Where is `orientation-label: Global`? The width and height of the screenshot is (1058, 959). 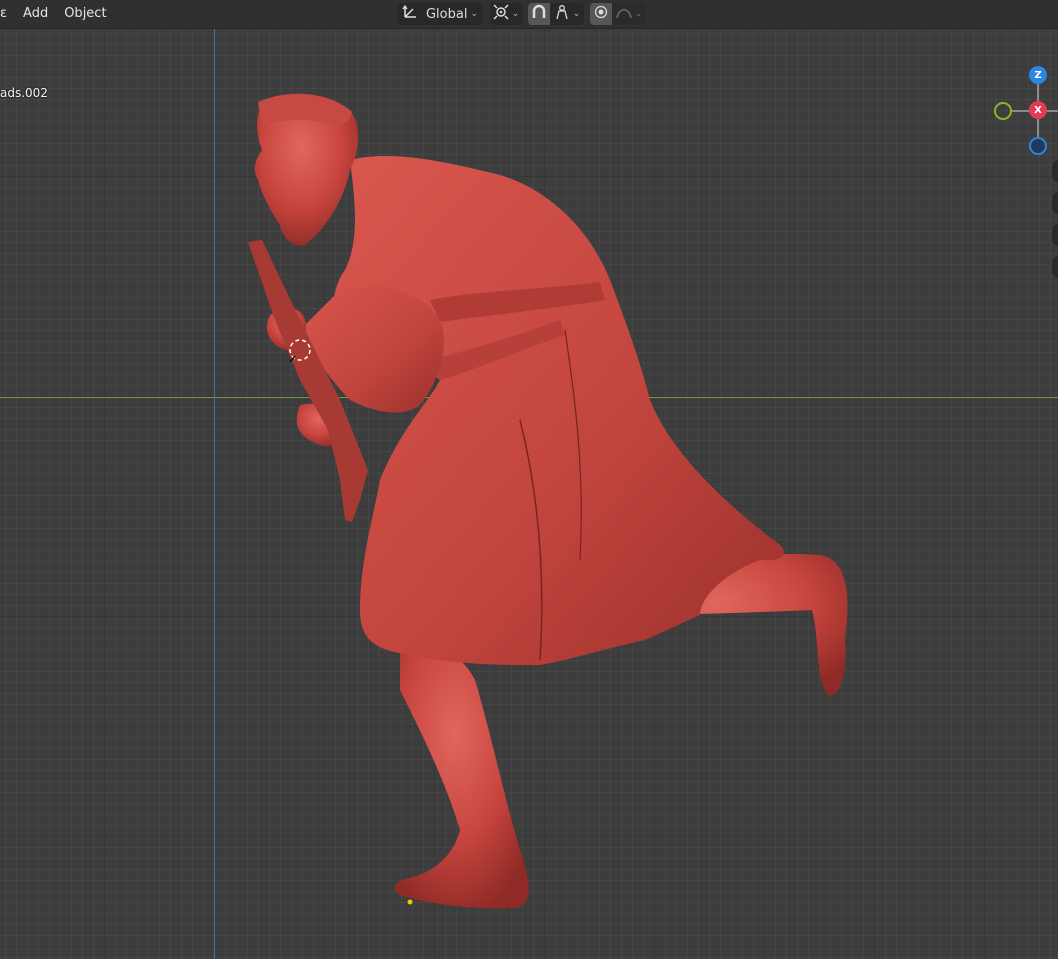
orientation-label: Global is located at coordinates (446, 14).